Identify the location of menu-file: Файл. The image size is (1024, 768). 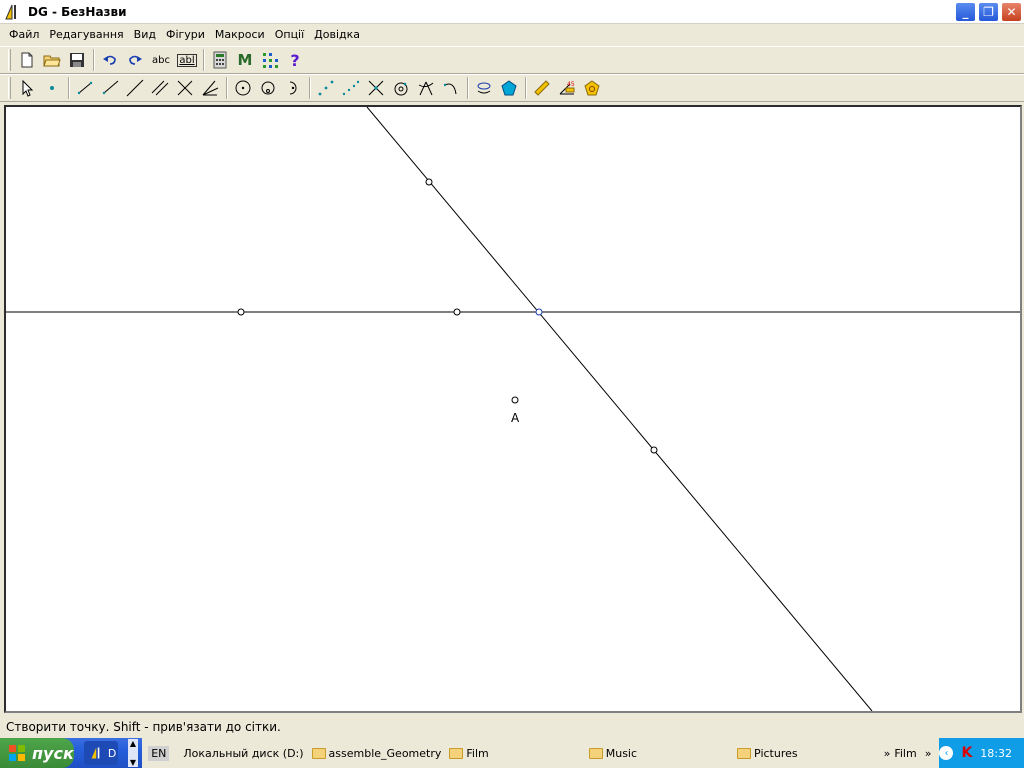
(24, 35).